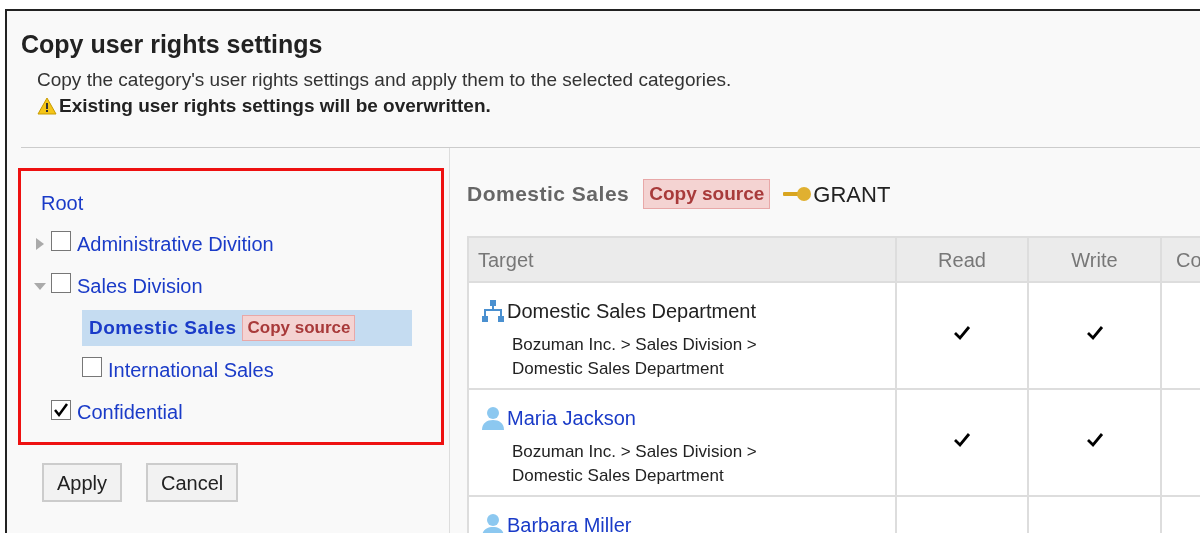 The width and height of the screenshot is (1200, 533). What do you see at coordinates (192, 482) in the screenshot?
I see `cancel-button: Cancel` at bounding box center [192, 482].